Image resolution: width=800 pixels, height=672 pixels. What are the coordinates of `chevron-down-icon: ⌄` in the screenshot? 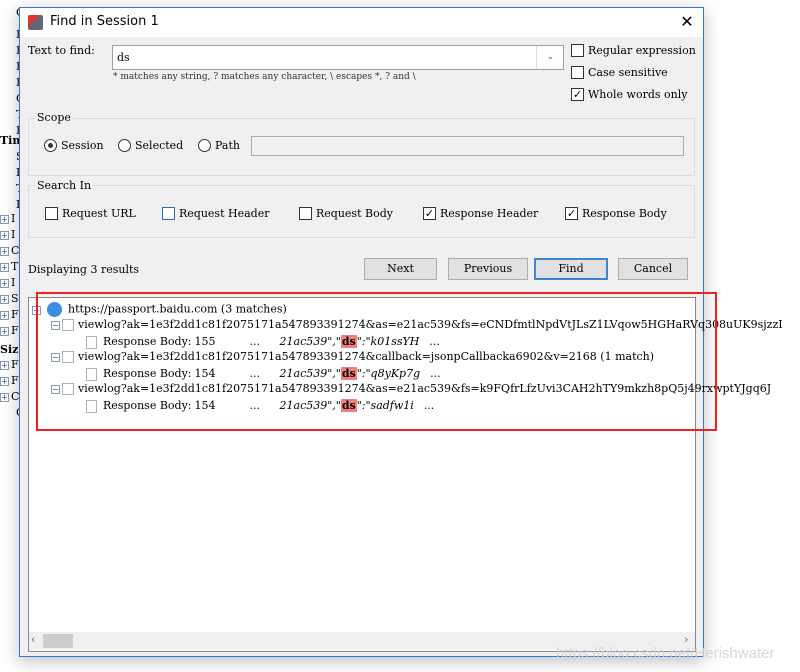 It's located at (550, 57).